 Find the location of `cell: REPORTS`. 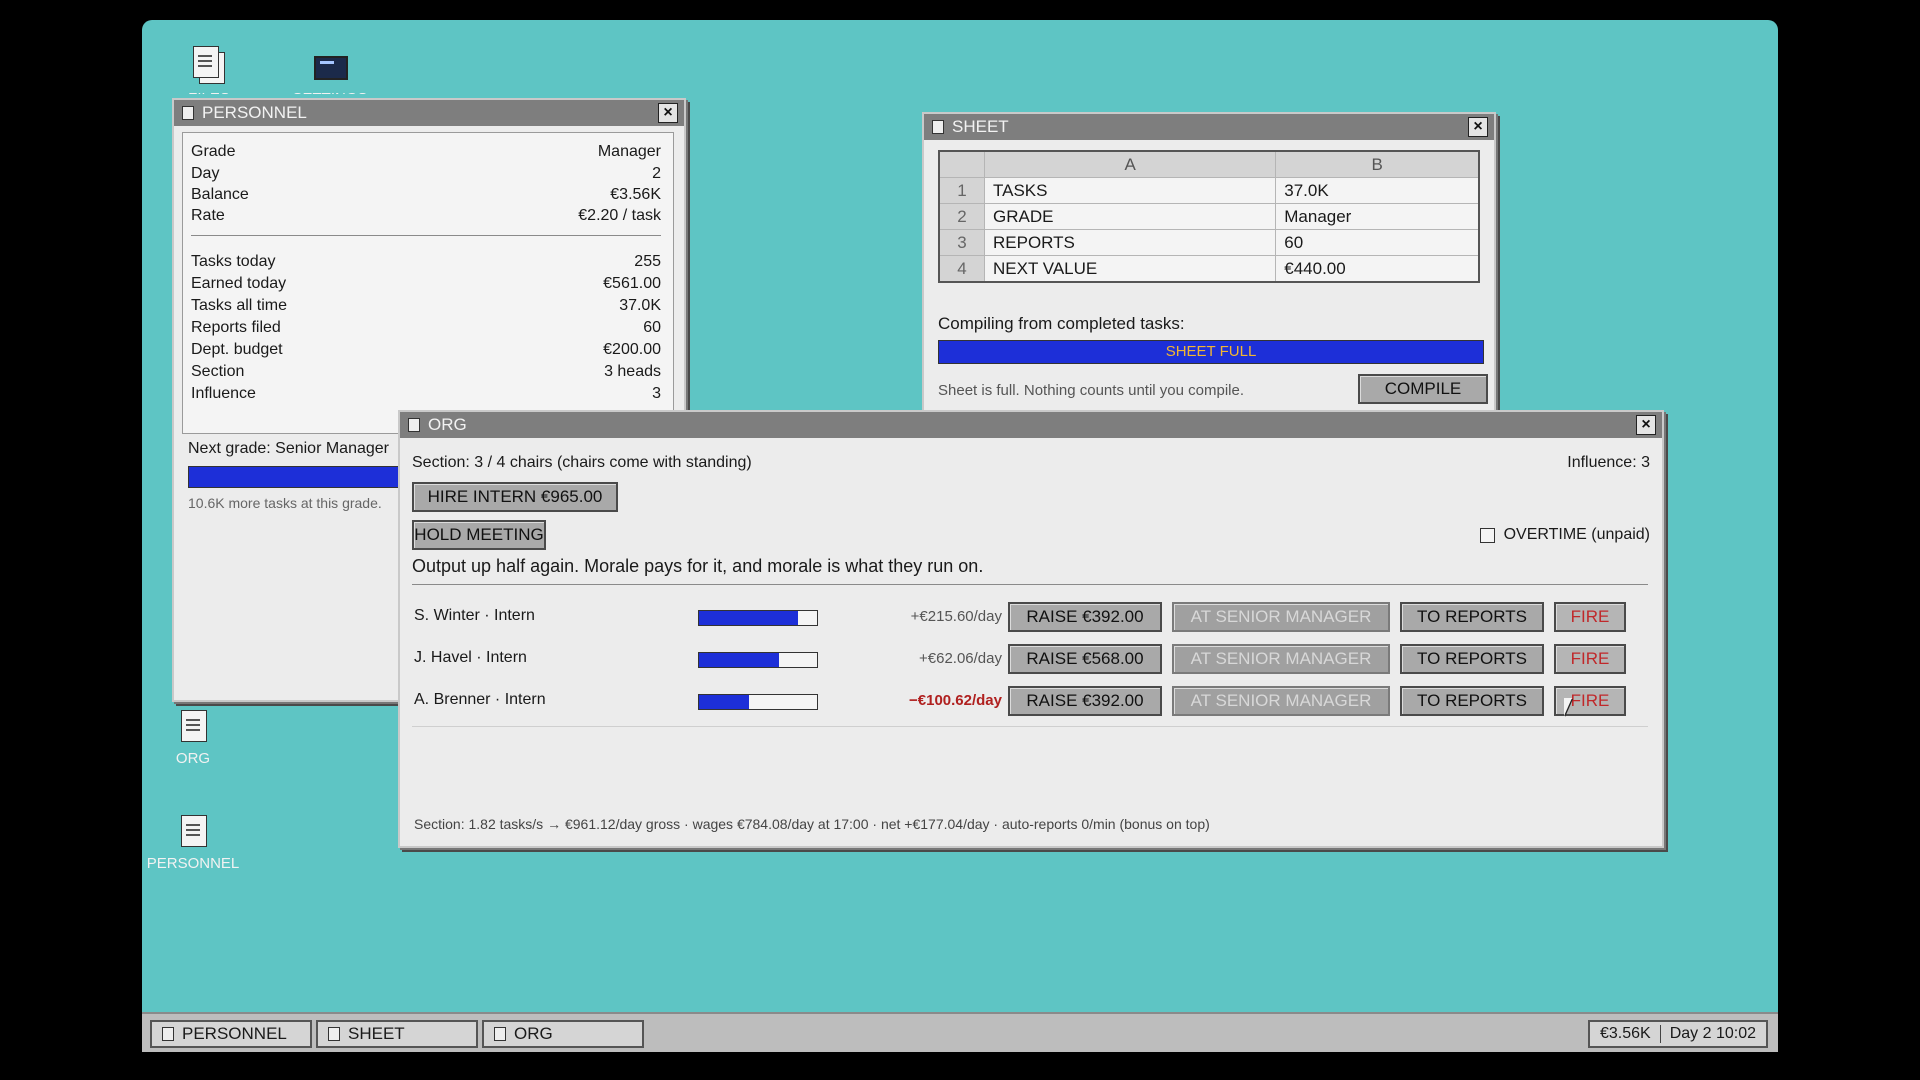

cell: REPORTS is located at coordinates (1130, 242).